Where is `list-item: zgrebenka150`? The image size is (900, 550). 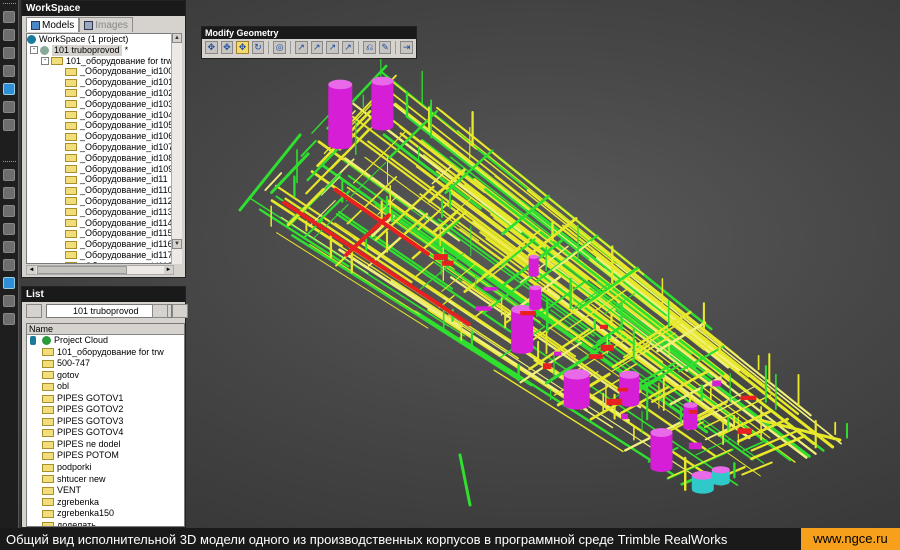
list-item: zgrebenka150 is located at coordinates (105, 514).